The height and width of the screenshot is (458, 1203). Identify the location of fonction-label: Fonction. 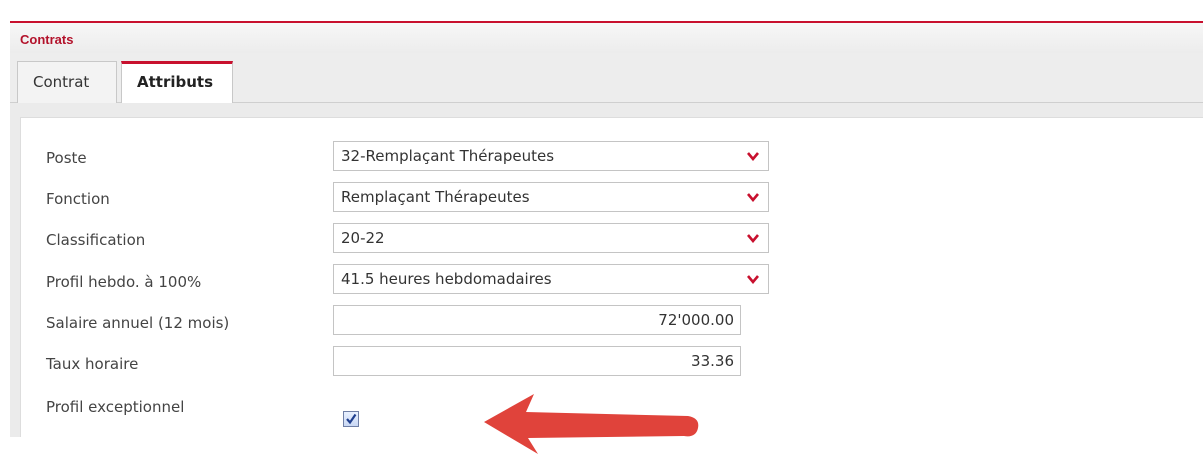
(78, 199).